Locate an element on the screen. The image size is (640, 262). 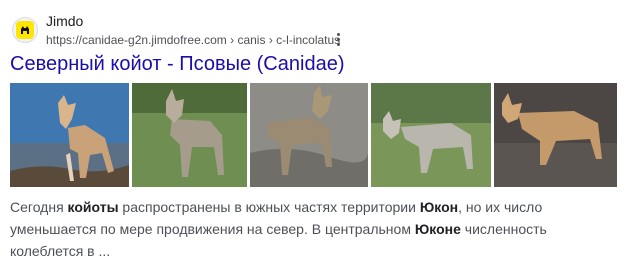
breadcrumb-incolatus: c-l-incolatus is located at coordinates (308, 40).